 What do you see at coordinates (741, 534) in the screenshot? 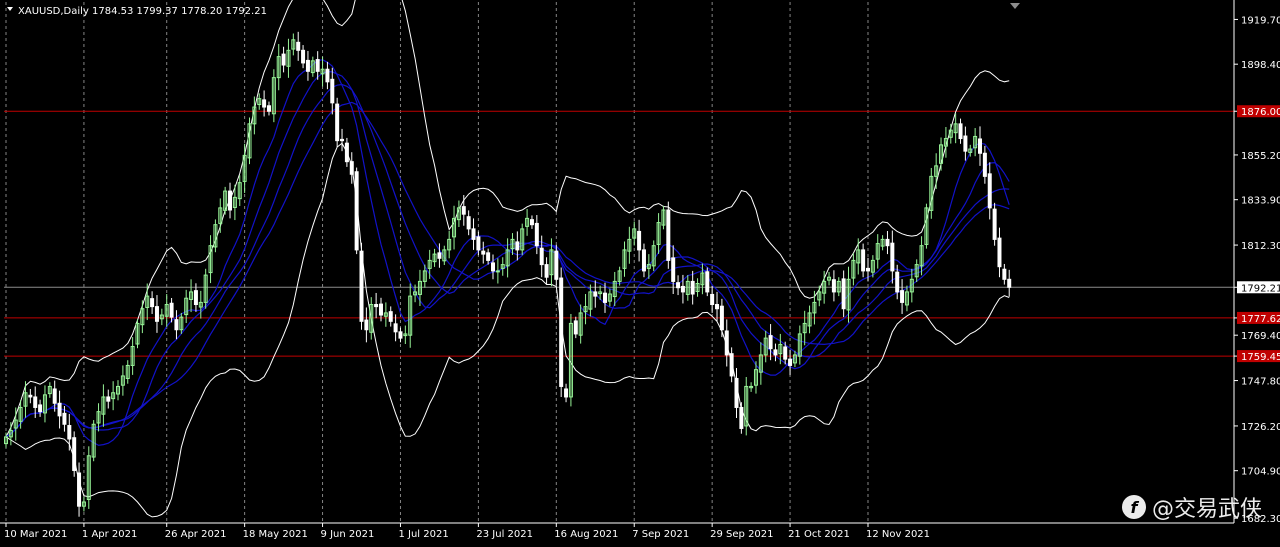
I see `x-tick-label: 29 Sep 2021` at bounding box center [741, 534].